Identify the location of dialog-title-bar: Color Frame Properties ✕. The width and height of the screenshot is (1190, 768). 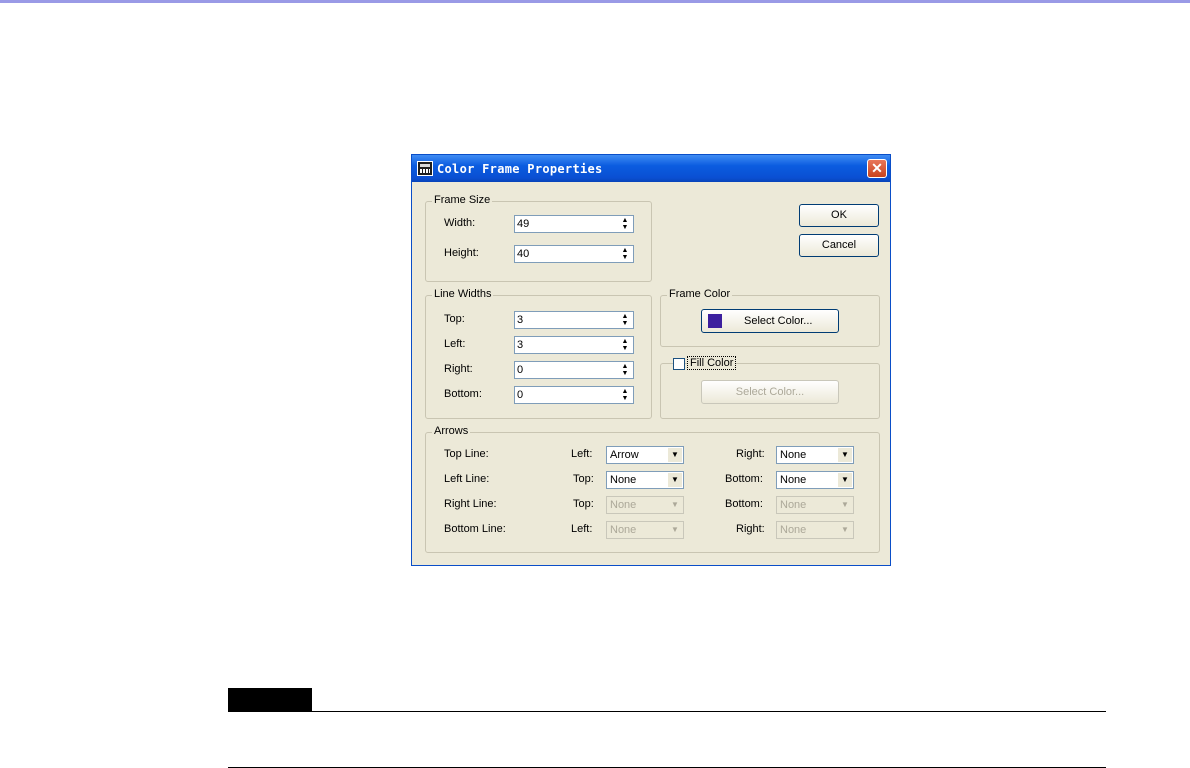
(651, 168).